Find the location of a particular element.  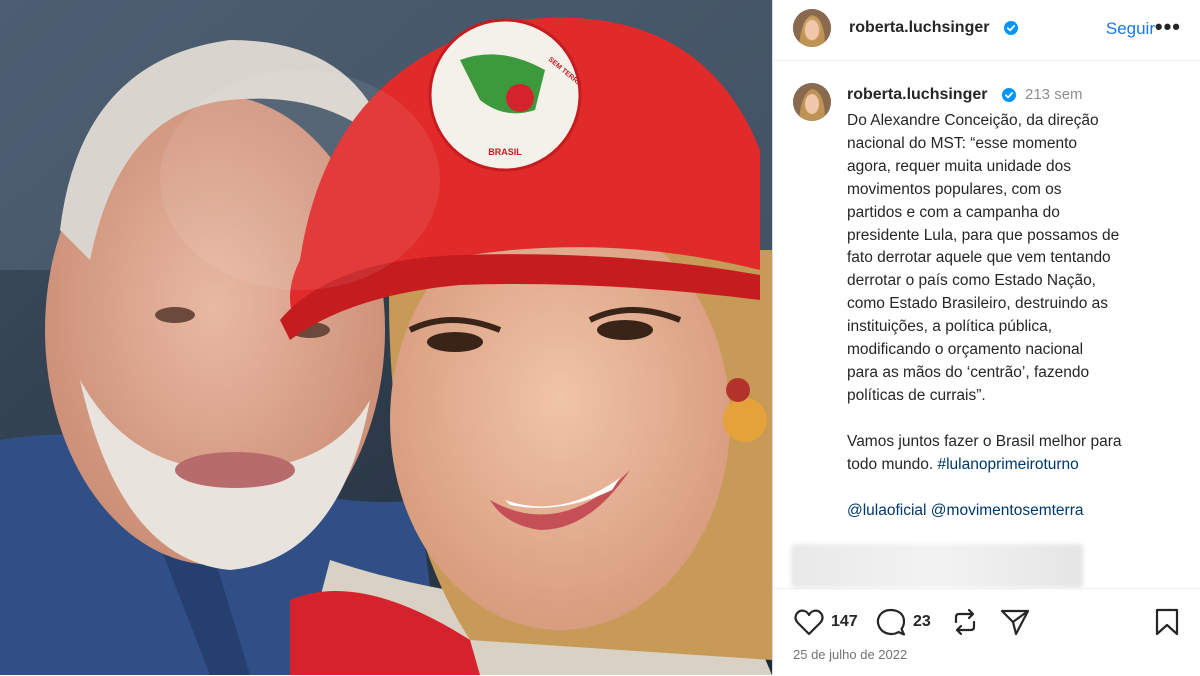

comments-count: 23 is located at coordinates (922, 622).